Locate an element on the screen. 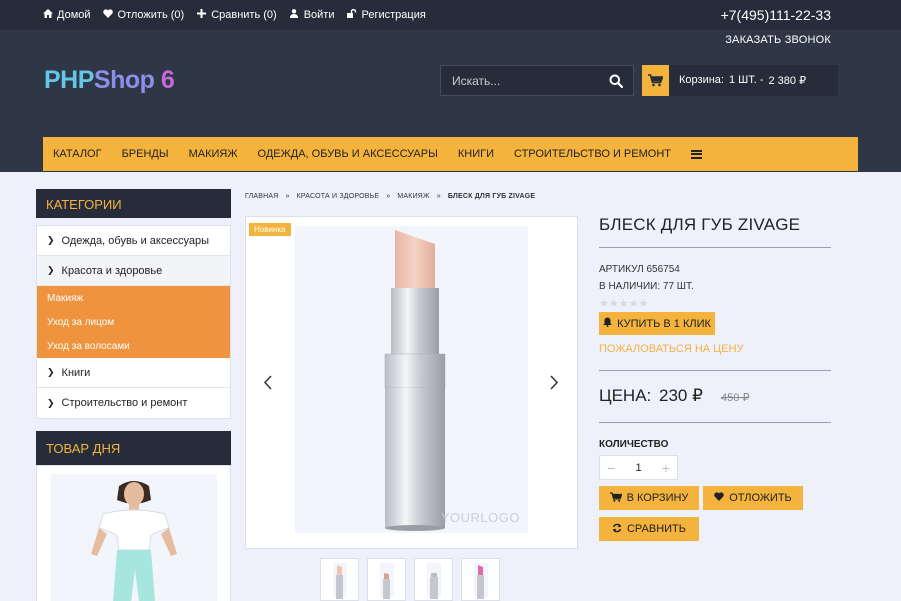 The width and height of the screenshot is (901, 601). compare-link-label: Сравнить (0) is located at coordinates (244, 15).